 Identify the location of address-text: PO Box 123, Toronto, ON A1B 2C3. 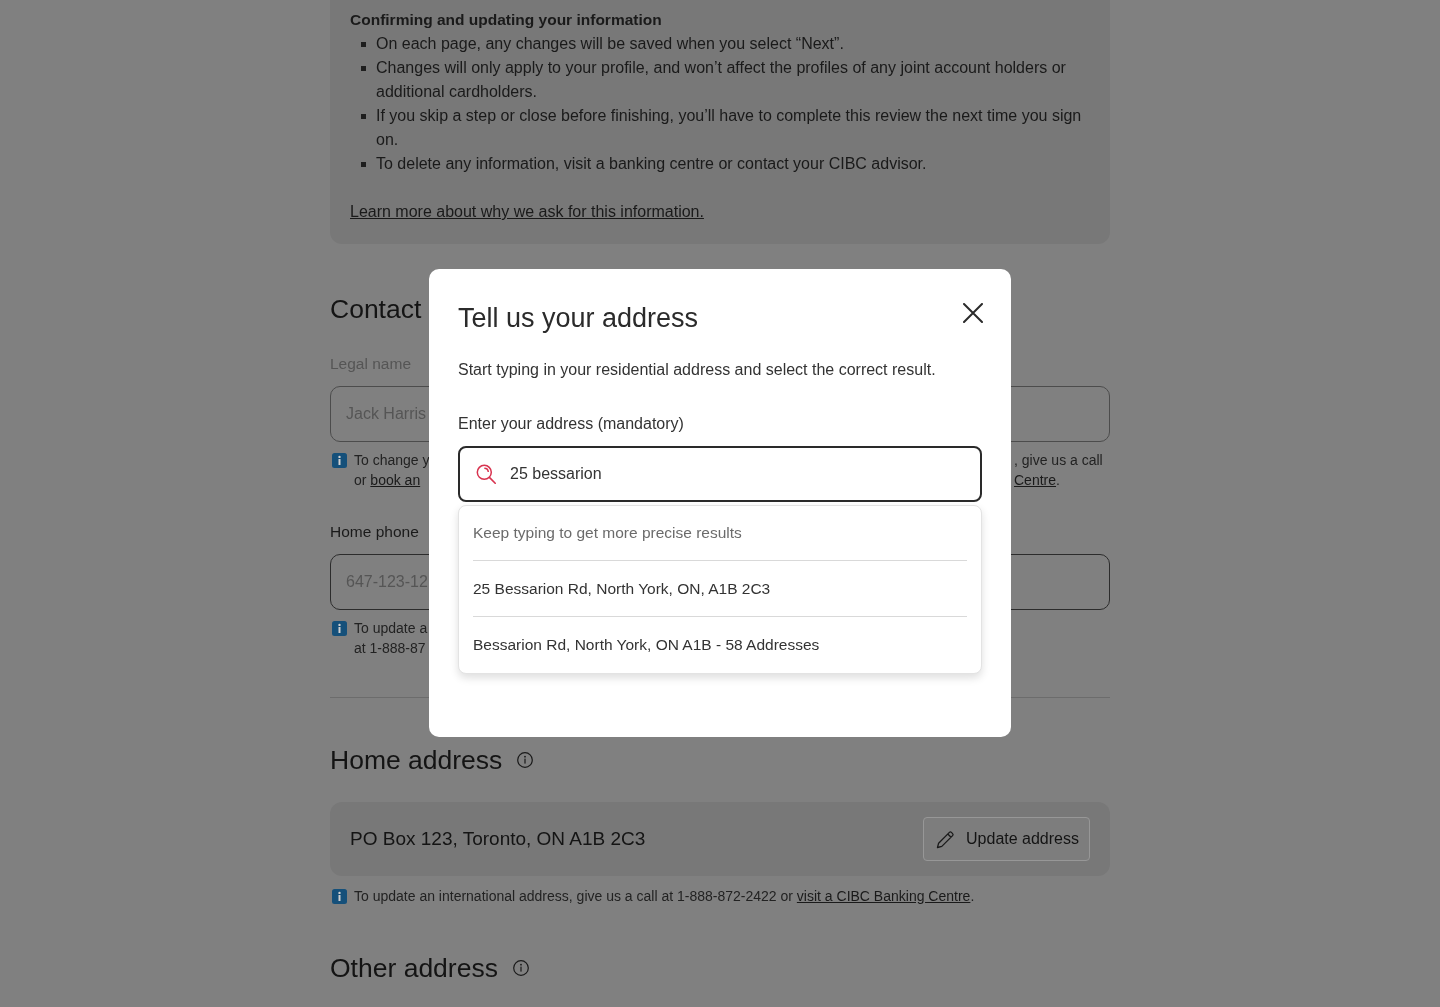
(498, 838).